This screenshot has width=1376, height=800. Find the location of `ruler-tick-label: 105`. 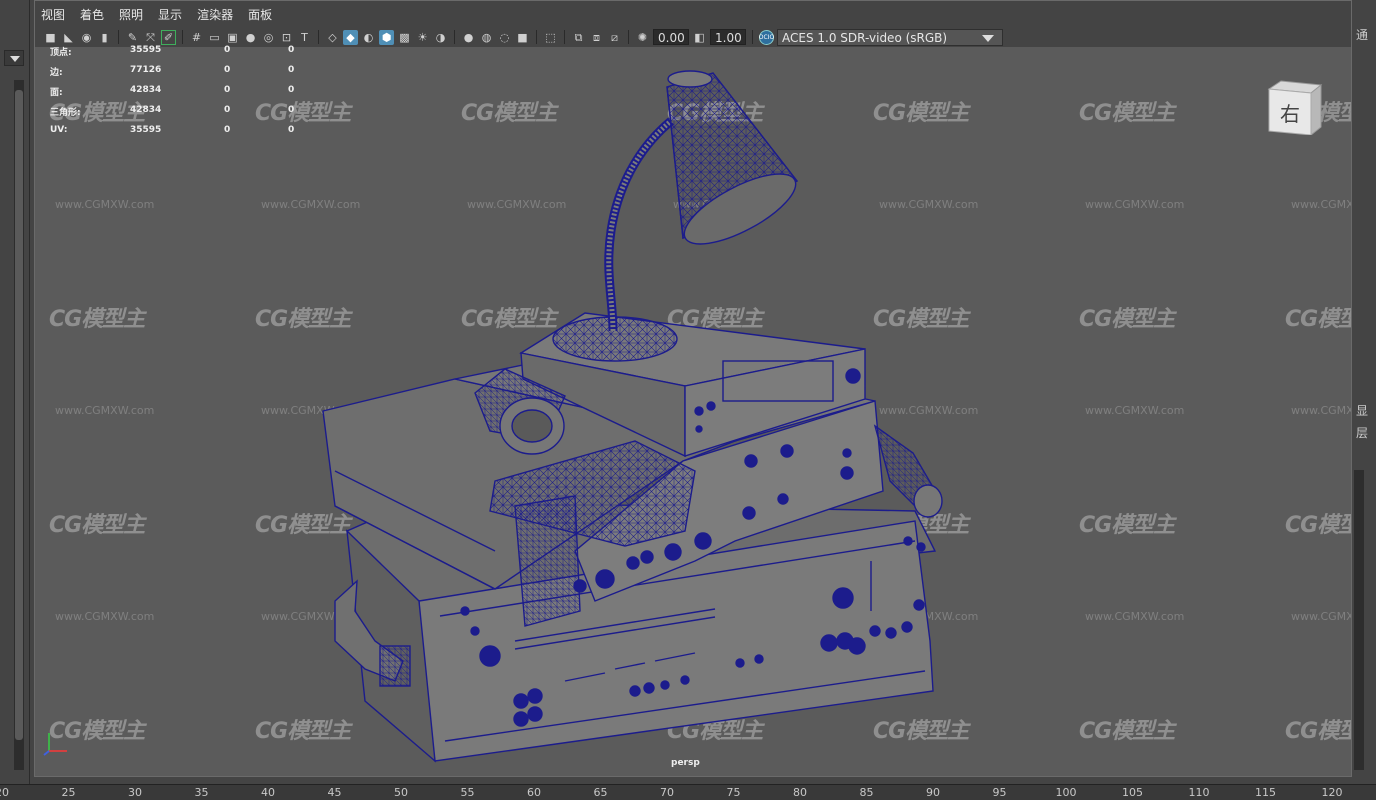

ruler-tick-label: 105 is located at coordinates (1132, 792).